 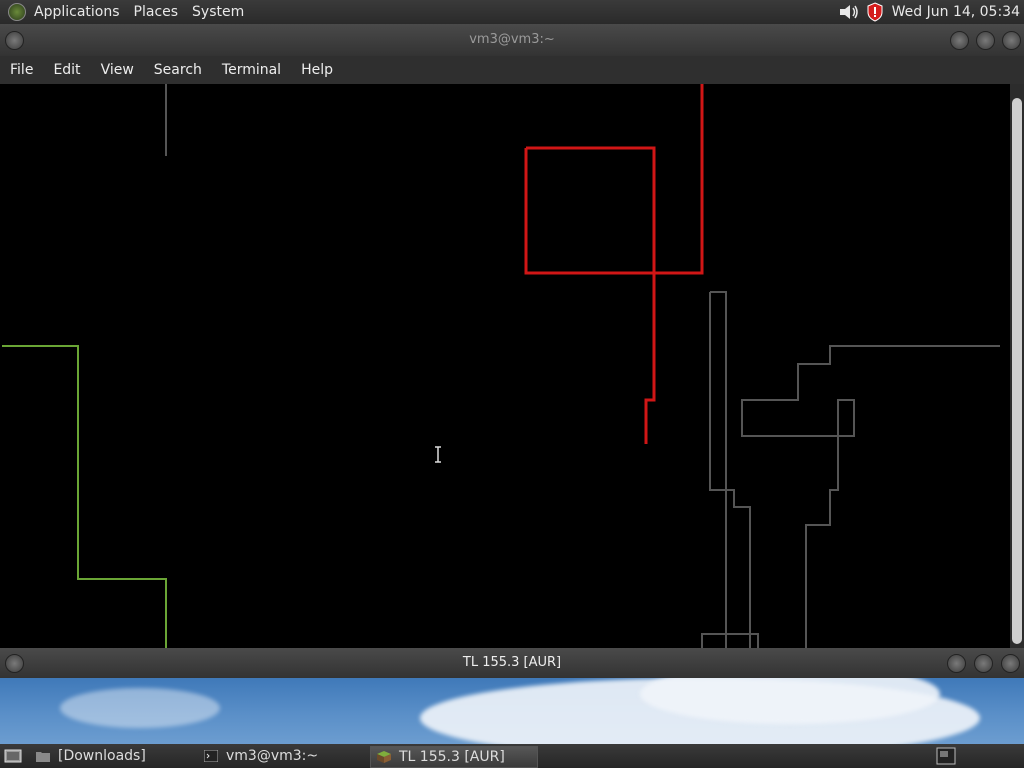 I want to click on terminal-menubar: File Edit View Search Terminal Help, so click(x=512, y=70).